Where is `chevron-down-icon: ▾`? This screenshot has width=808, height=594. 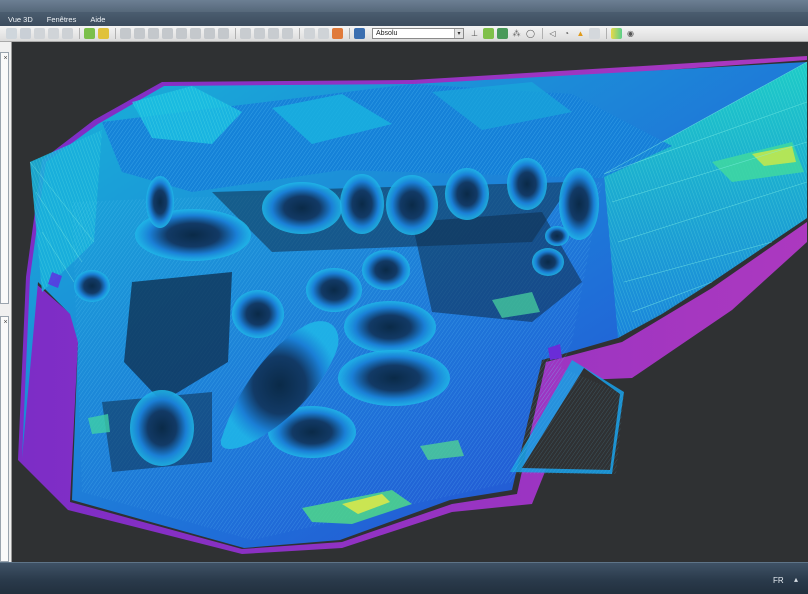
chevron-down-icon: ▾ is located at coordinates (458, 33).